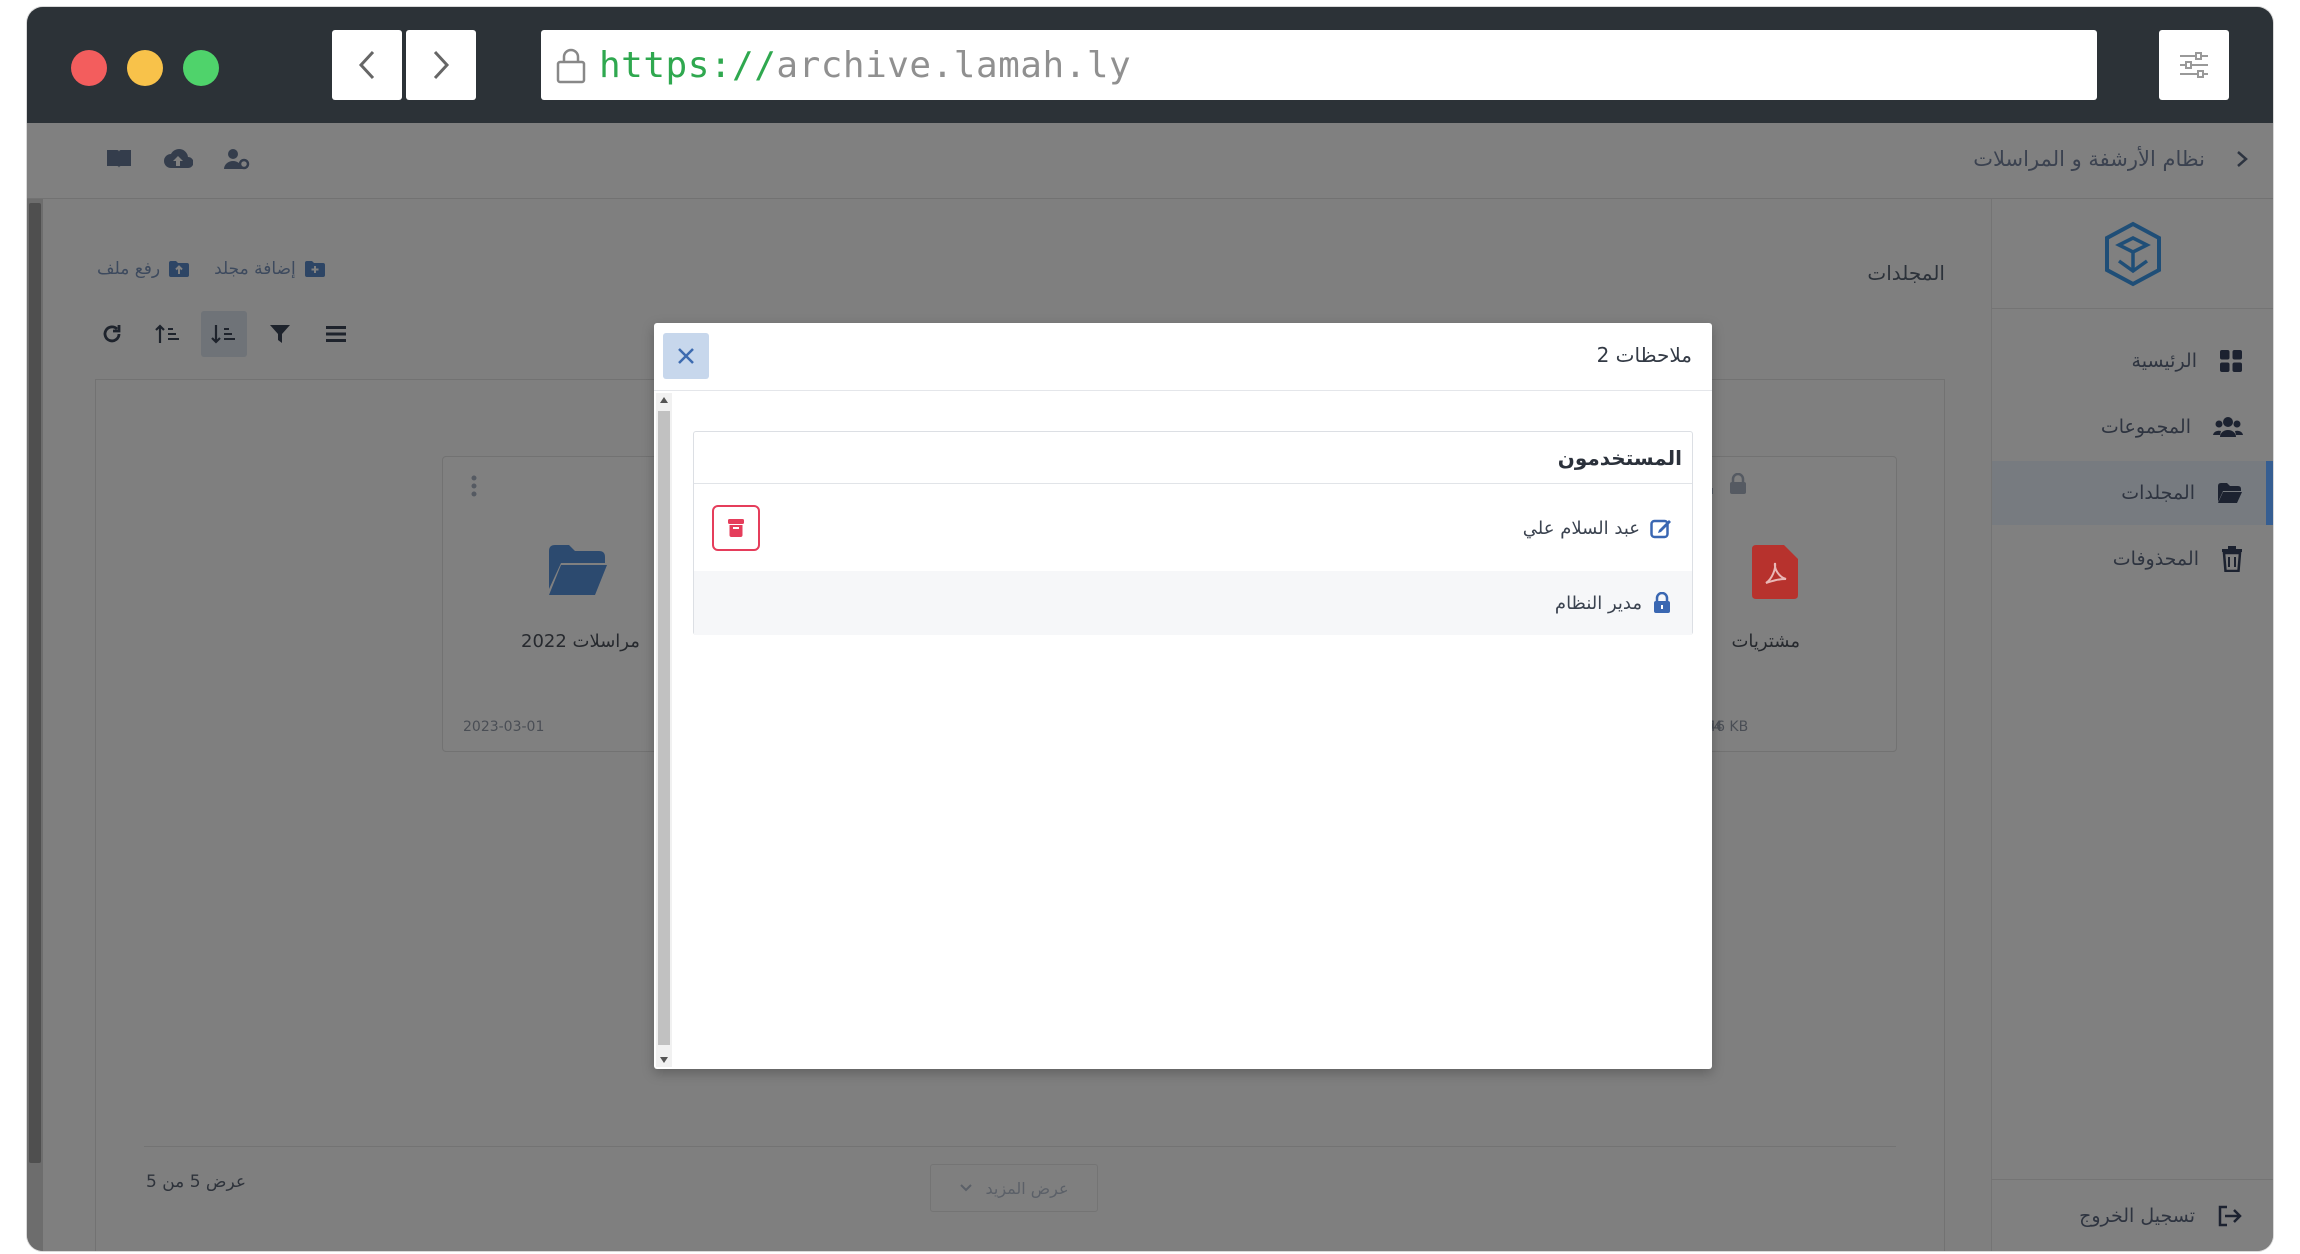 Image resolution: width=2300 pixels, height=1254 pixels. I want to click on logout-button: تسجيل الخروج, so click(2132, 1215).